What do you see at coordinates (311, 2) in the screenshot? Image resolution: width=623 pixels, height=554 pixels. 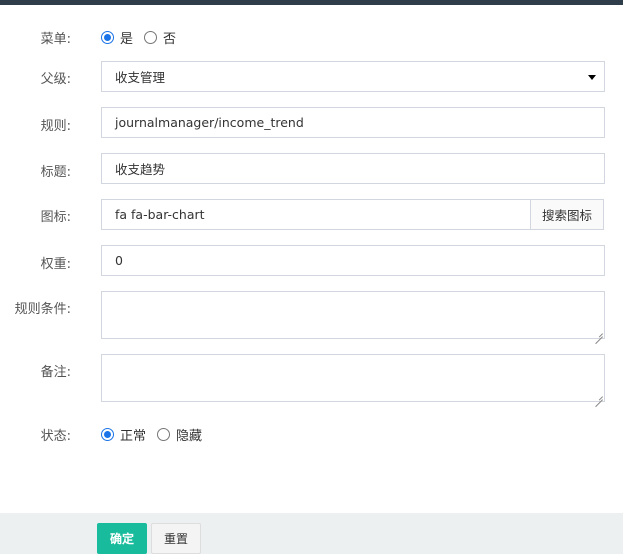 I see `top-bar` at bounding box center [311, 2].